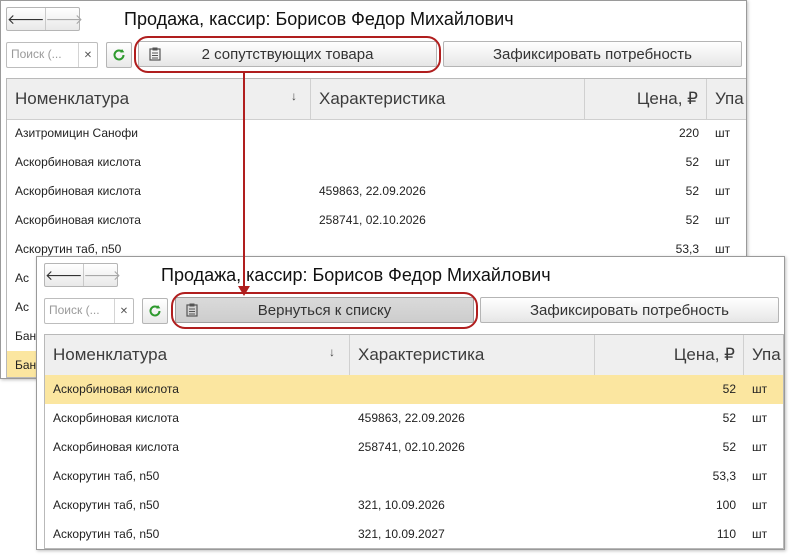 The width and height of the screenshot is (791, 560). What do you see at coordinates (726, 534) in the screenshot?
I see `cell-price: 110` at bounding box center [726, 534].